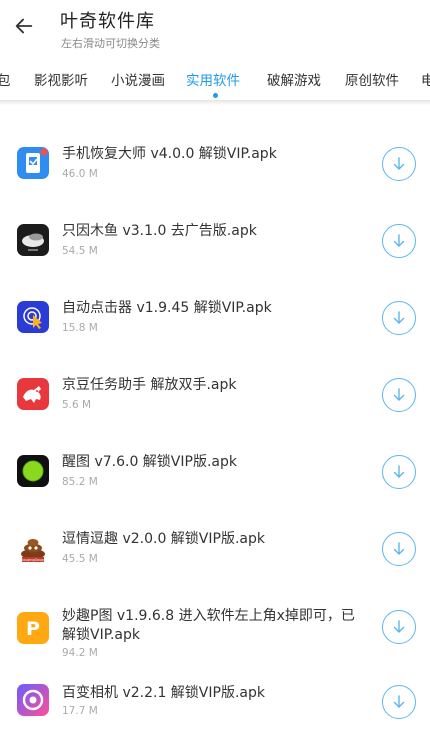 This screenshot has width=430, height=756. I want to click on back-button, so click(24, 26).